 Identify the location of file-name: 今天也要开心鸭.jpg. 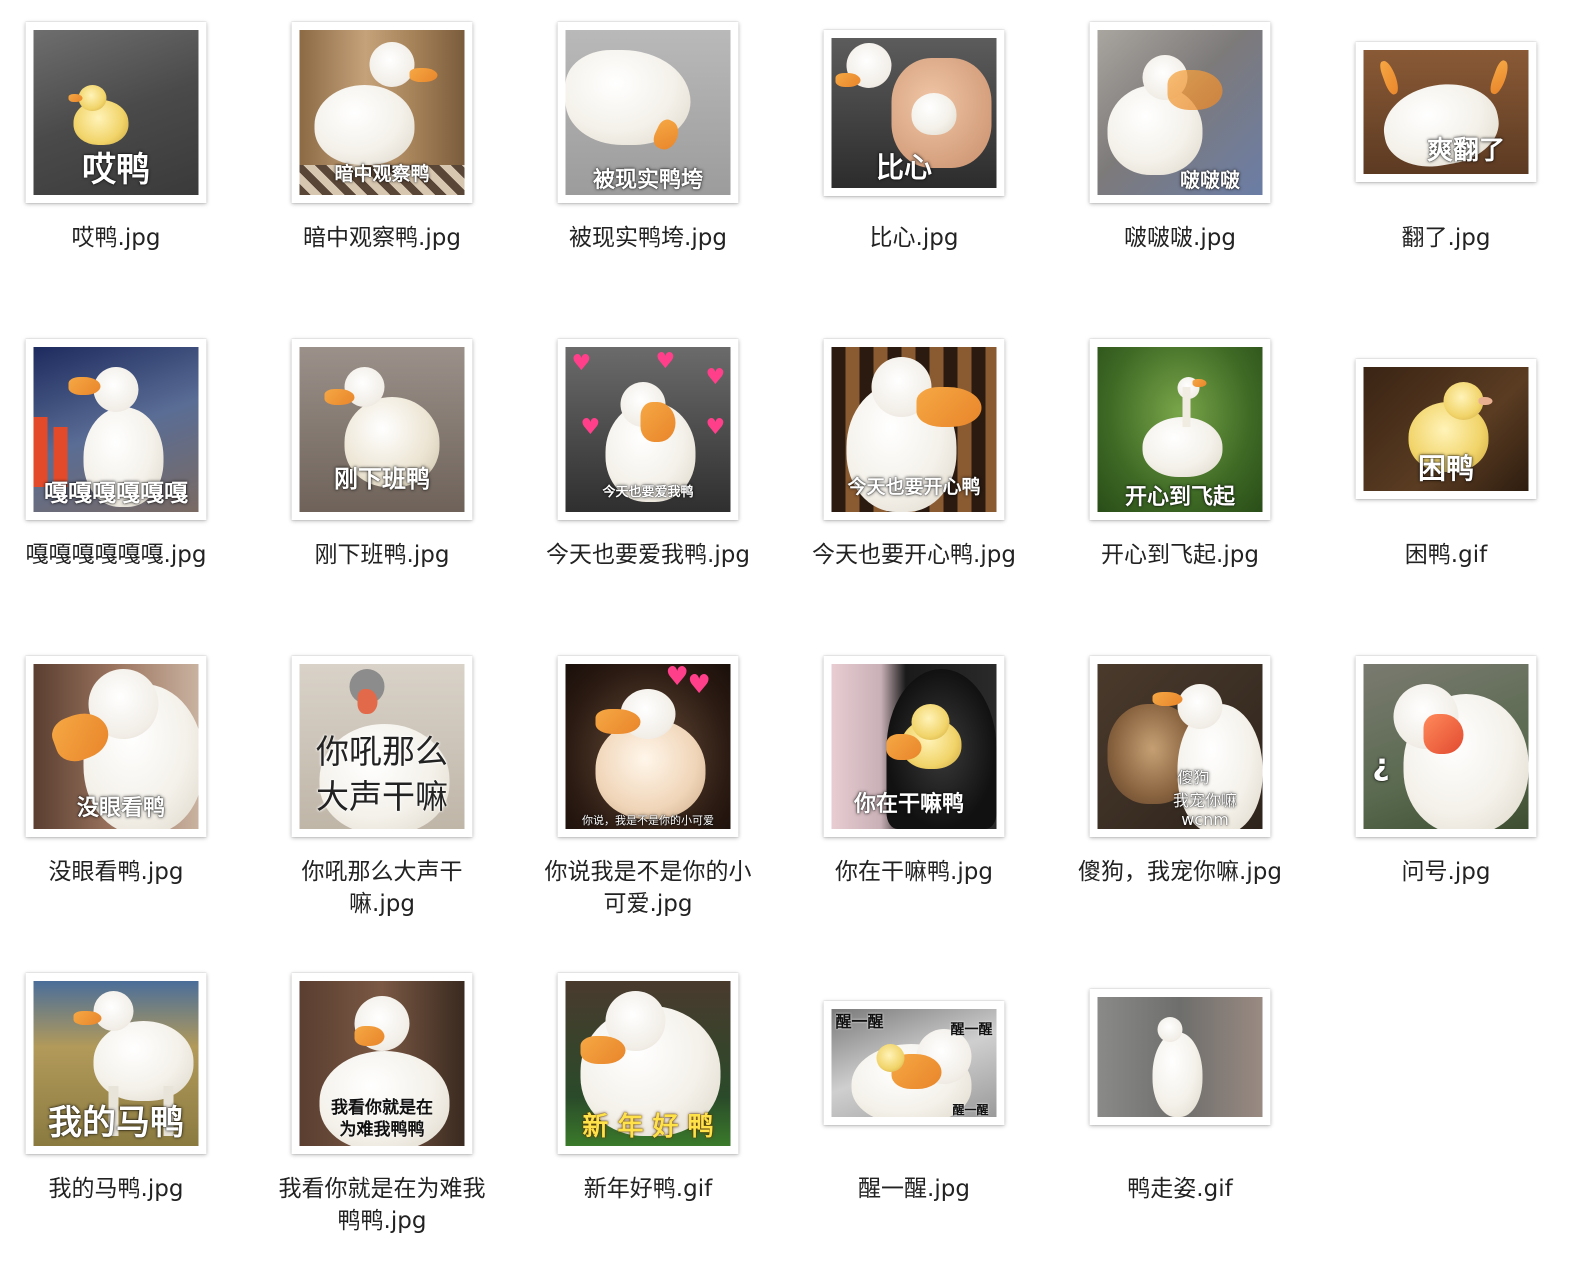
(914, 555).